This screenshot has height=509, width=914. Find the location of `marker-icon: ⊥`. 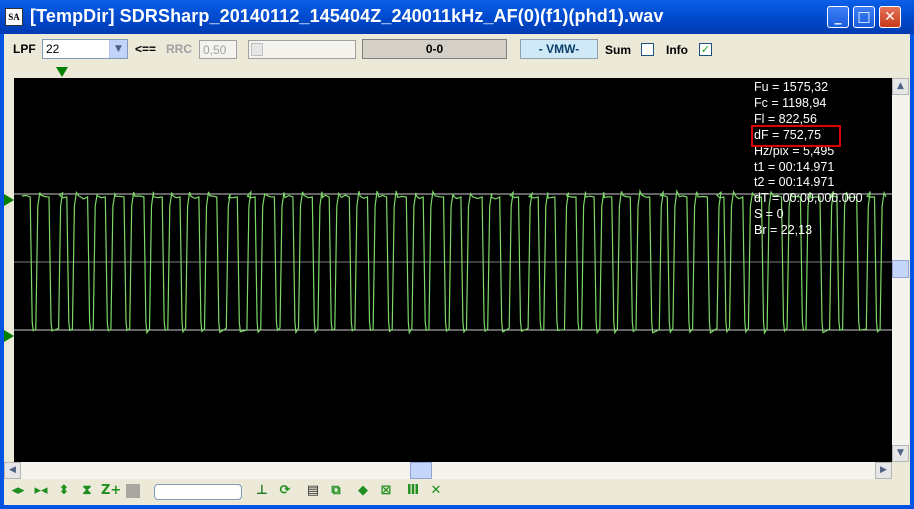

marker-icon: ⊥ is located at coordinates (262, 491).